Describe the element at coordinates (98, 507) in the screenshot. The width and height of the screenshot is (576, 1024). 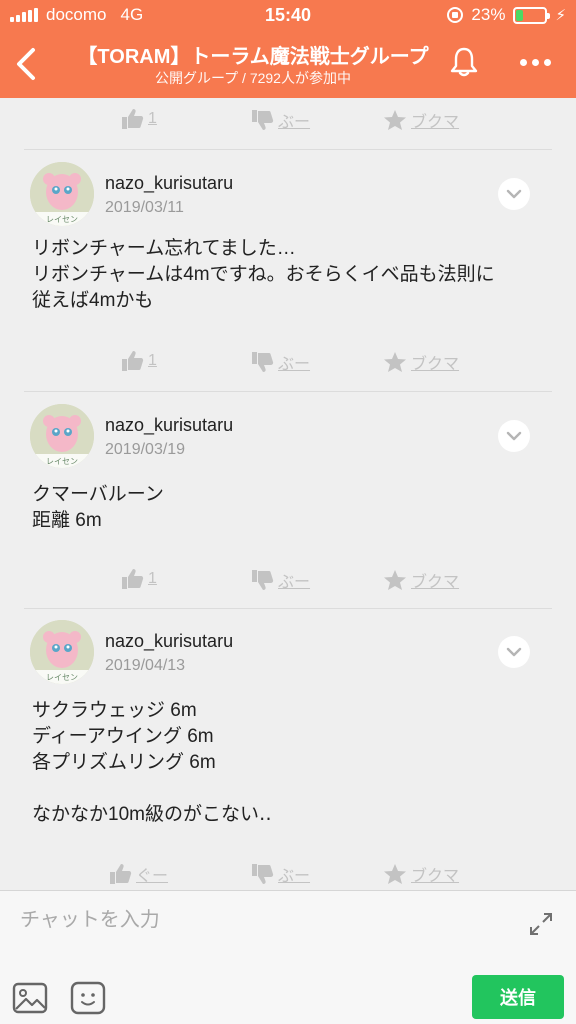
I see `post-body: クマーバルーン 距離 6m` at that location.